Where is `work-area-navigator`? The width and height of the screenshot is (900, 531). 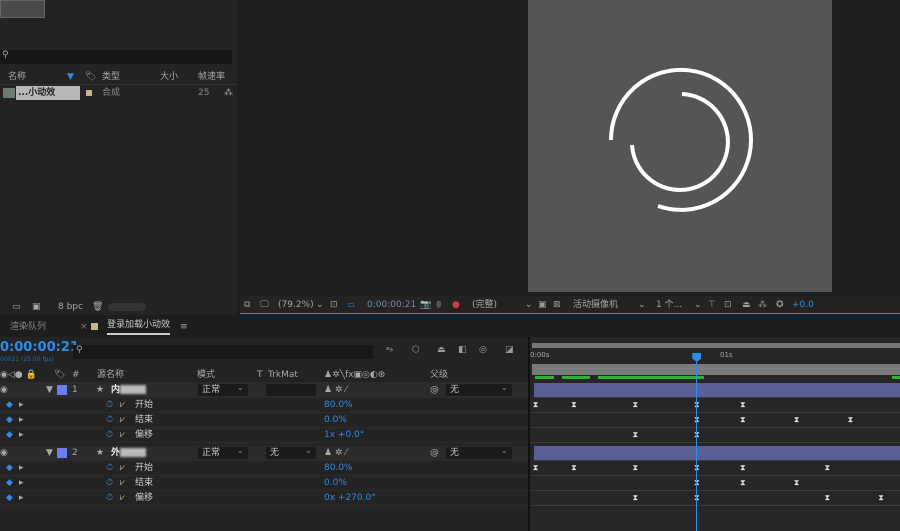
work-area-navigator is located at coordinates (716, 345).